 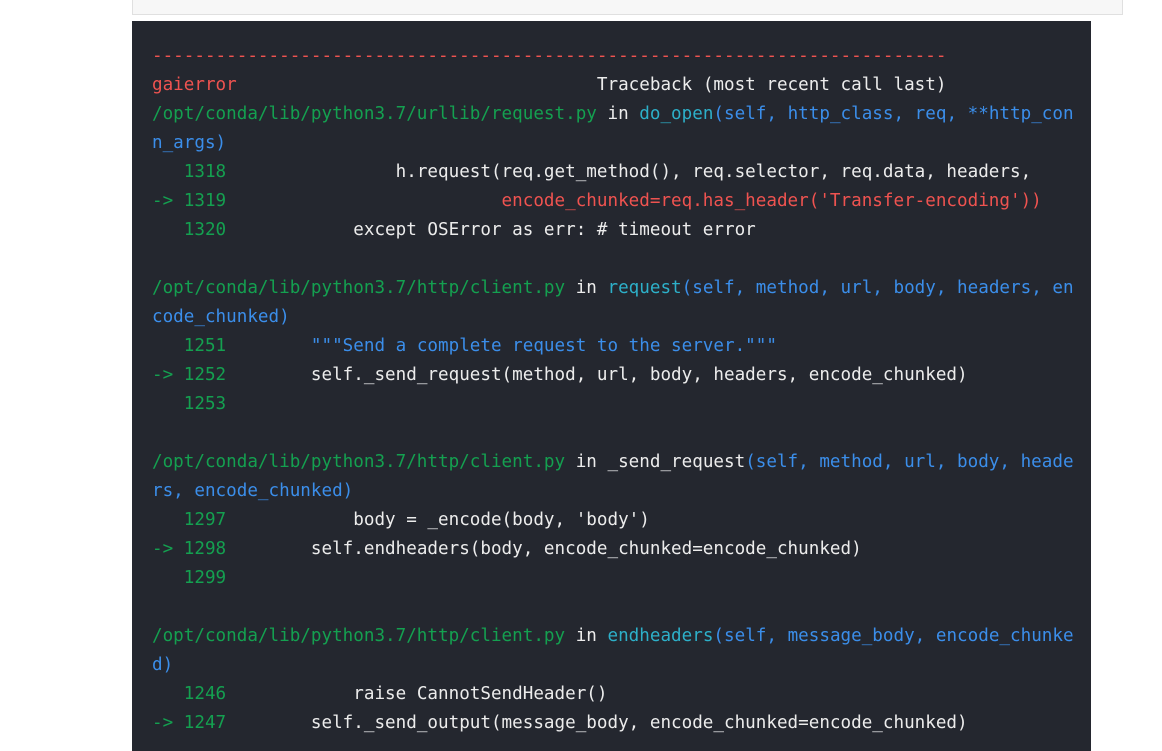 What do you see at coordinates (205, 578) in the screenshot?
I see `line-number: 1299` at bounding box center [205, 578].